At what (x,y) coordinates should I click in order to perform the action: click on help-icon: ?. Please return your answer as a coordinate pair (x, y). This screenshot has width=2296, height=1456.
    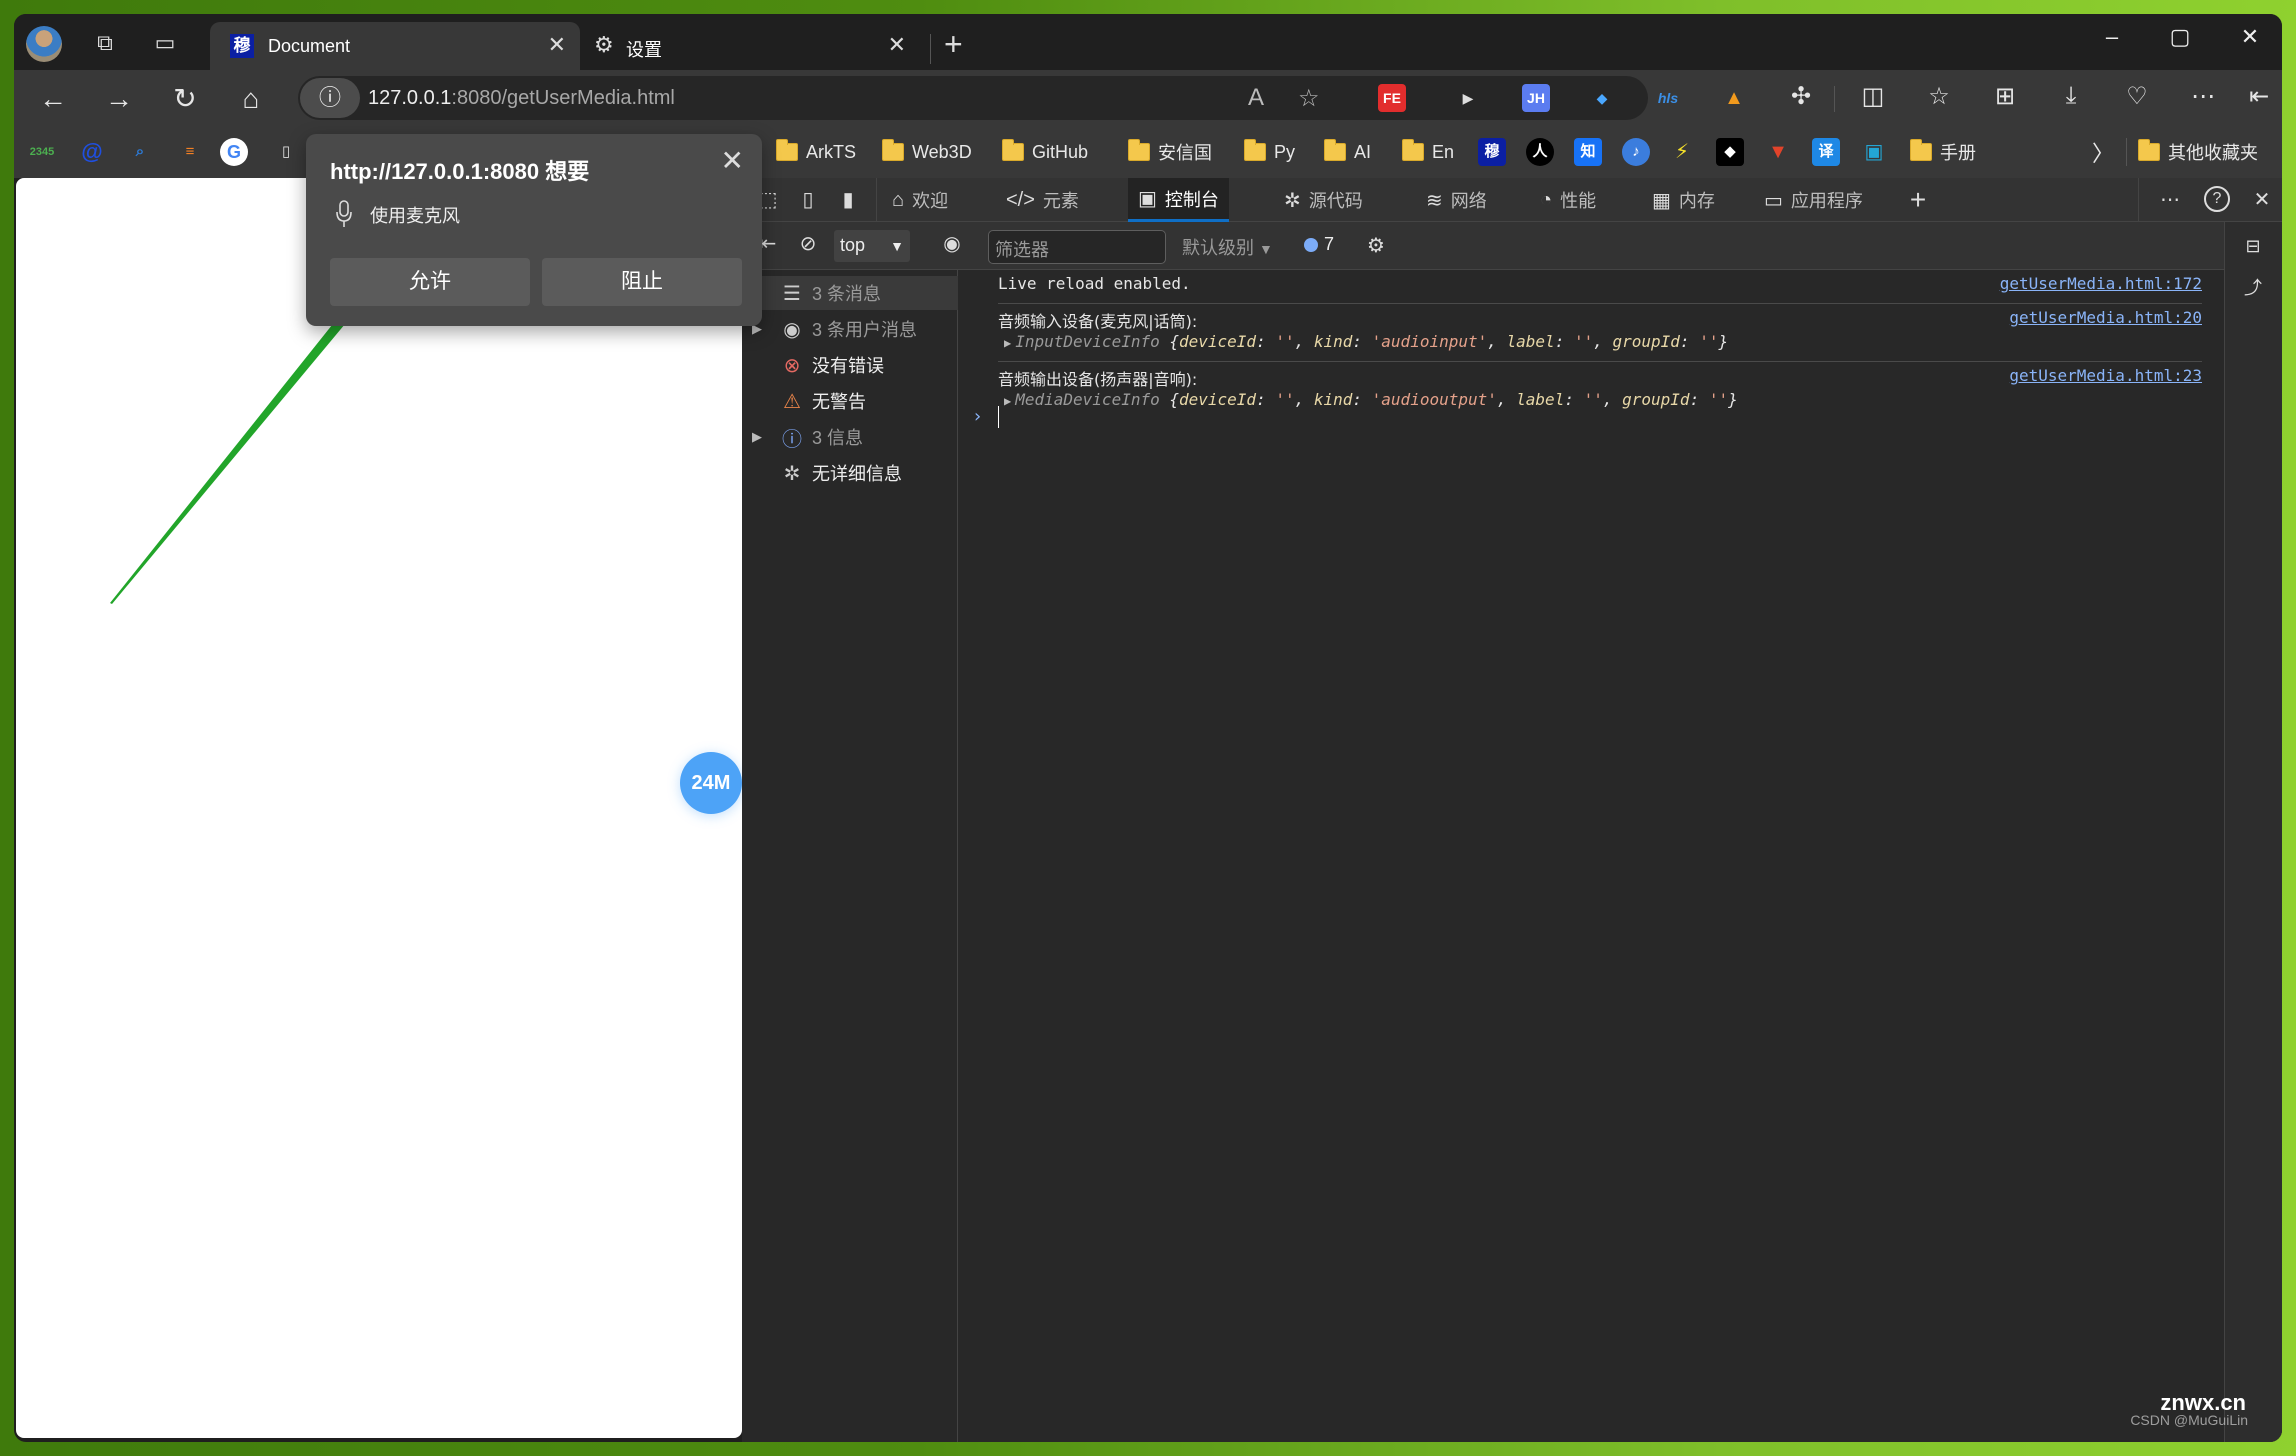
    Looking at the image, I should click on (2217, 199).